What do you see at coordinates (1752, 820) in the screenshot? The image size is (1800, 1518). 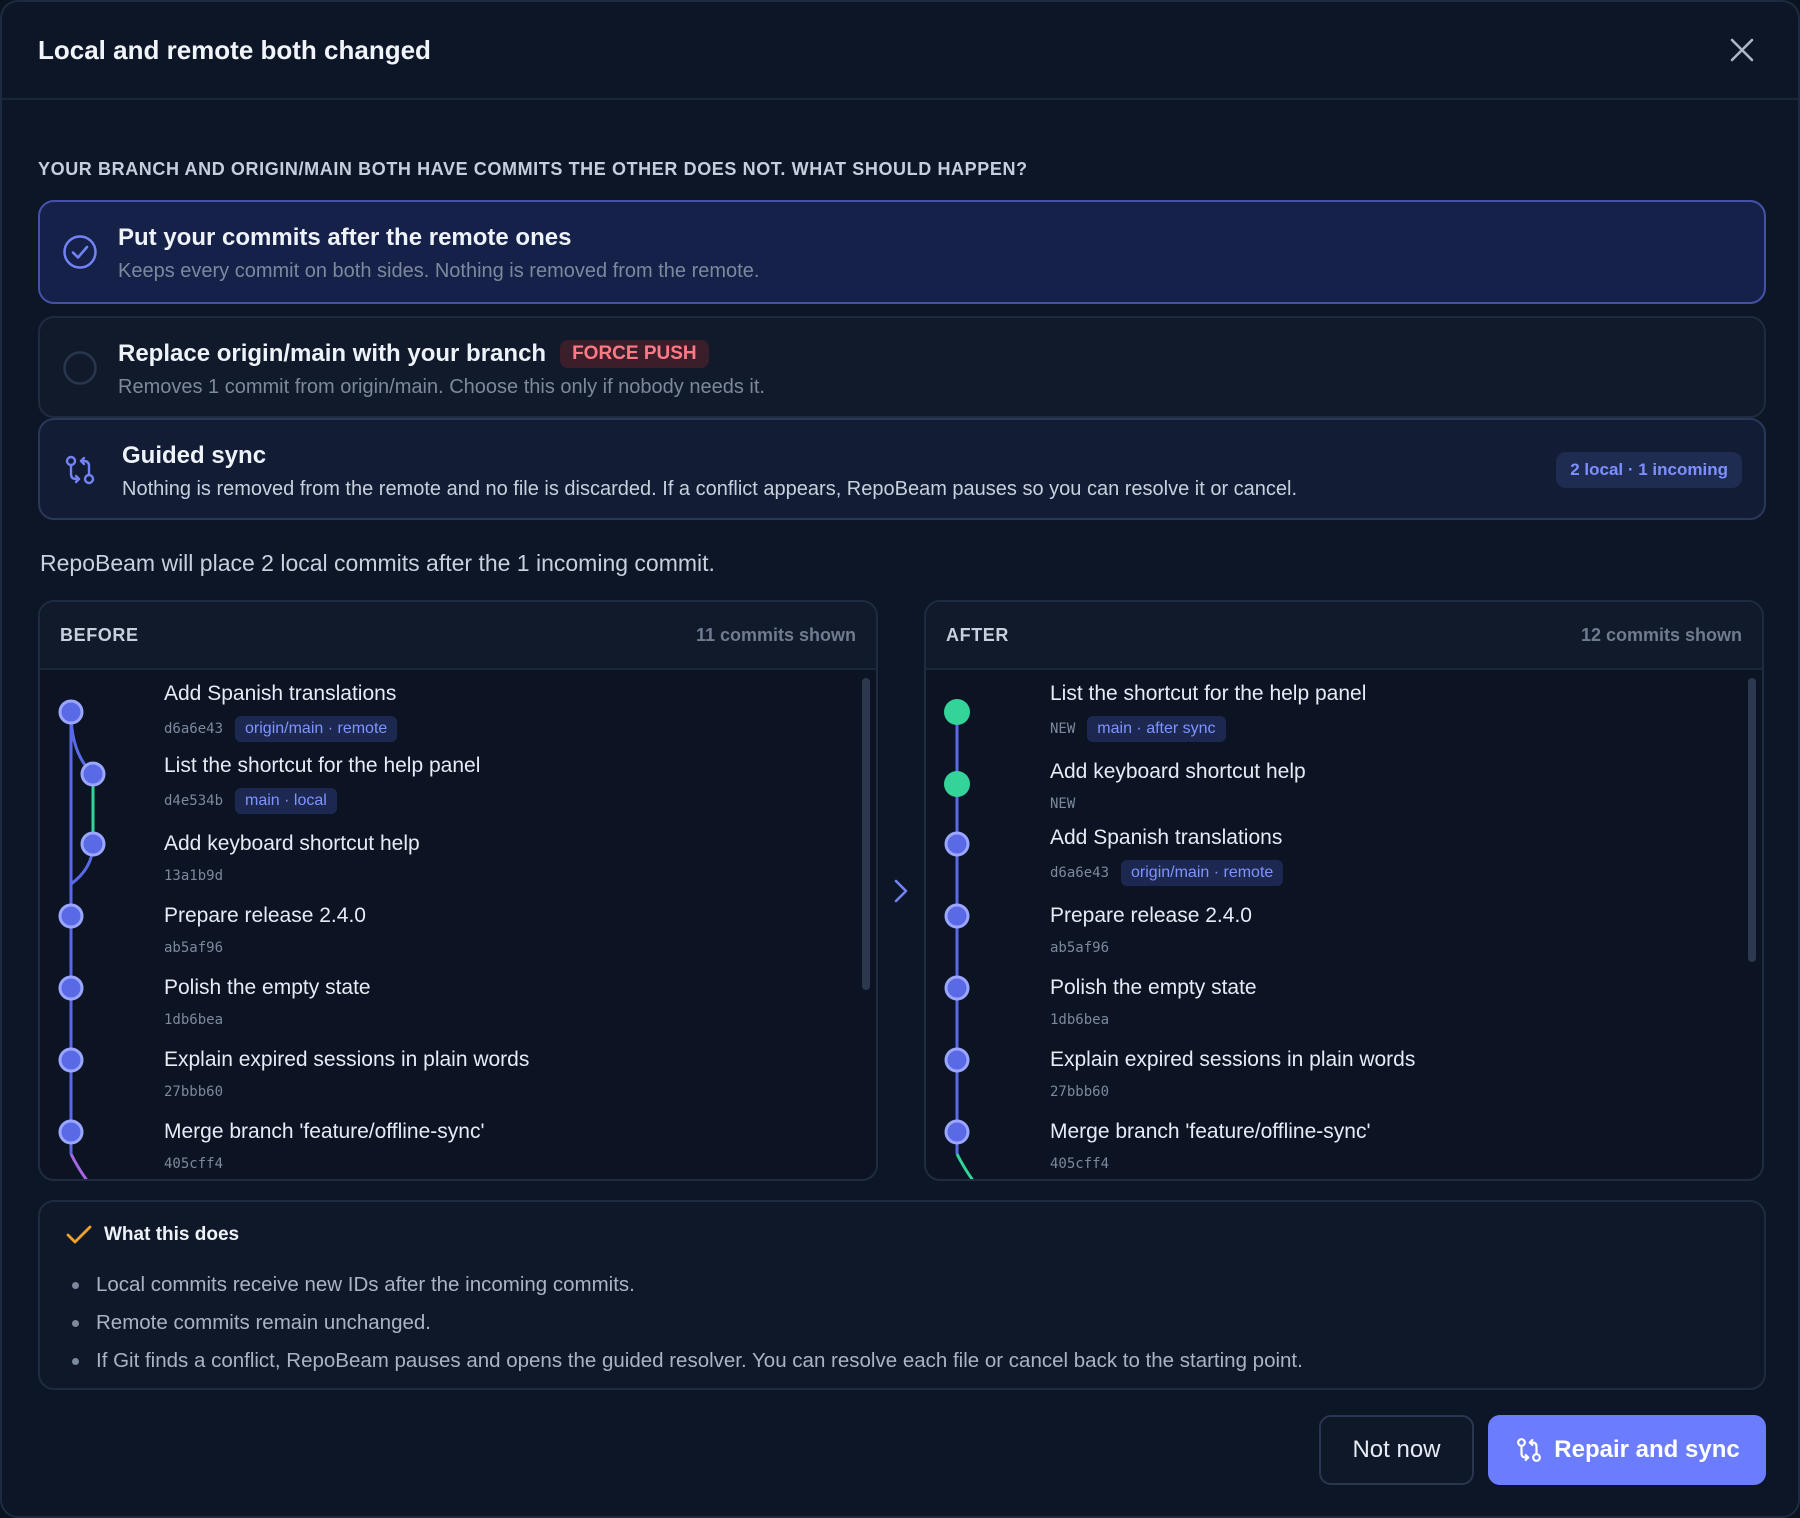 I see `after-scrollbar` at bounding box center [1752, 820].